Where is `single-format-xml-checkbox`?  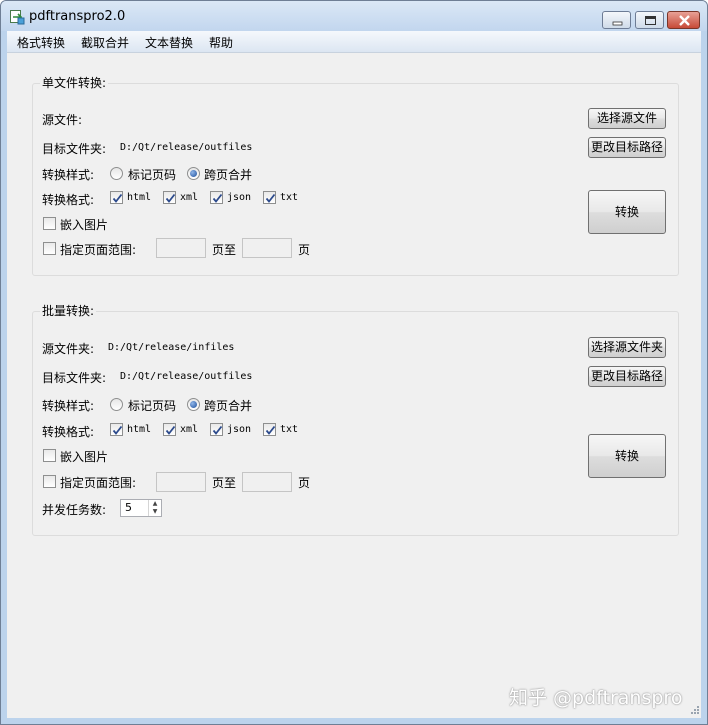
single-format-xml-checkbox is located at coordinates (169, 197).